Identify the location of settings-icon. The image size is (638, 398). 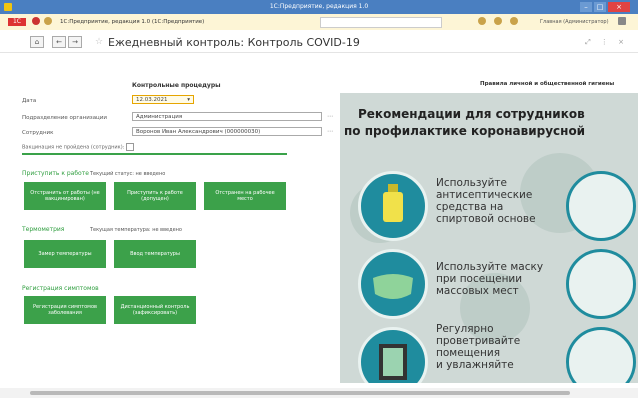
(622, 21).